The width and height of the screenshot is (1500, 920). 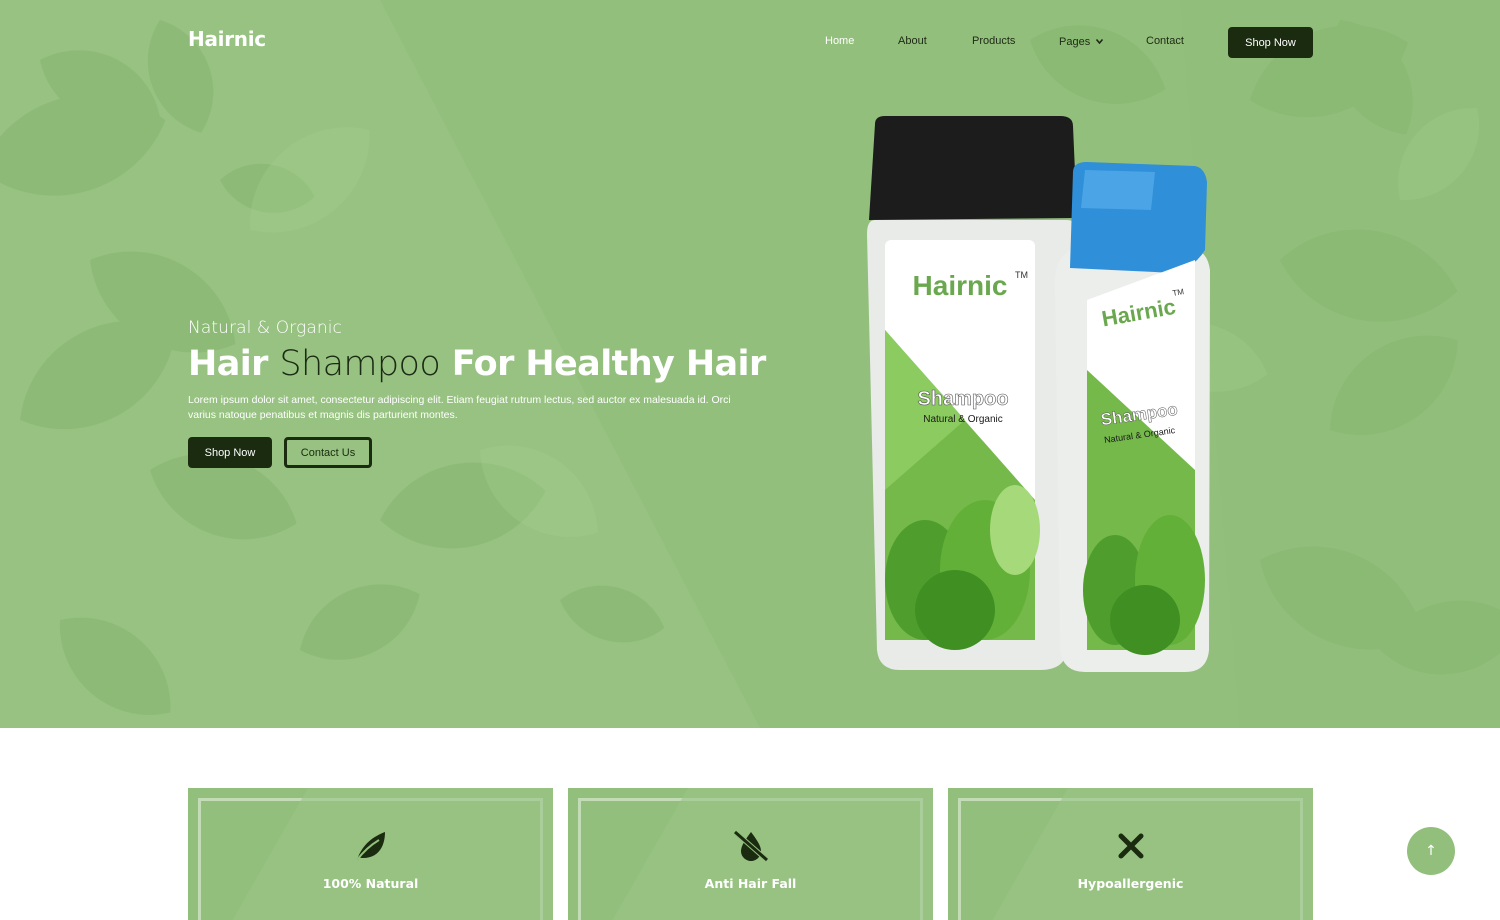 I want to click on feature-card-anti-hair-fall: Anti Hair Fall, so click(x=750, y=854).